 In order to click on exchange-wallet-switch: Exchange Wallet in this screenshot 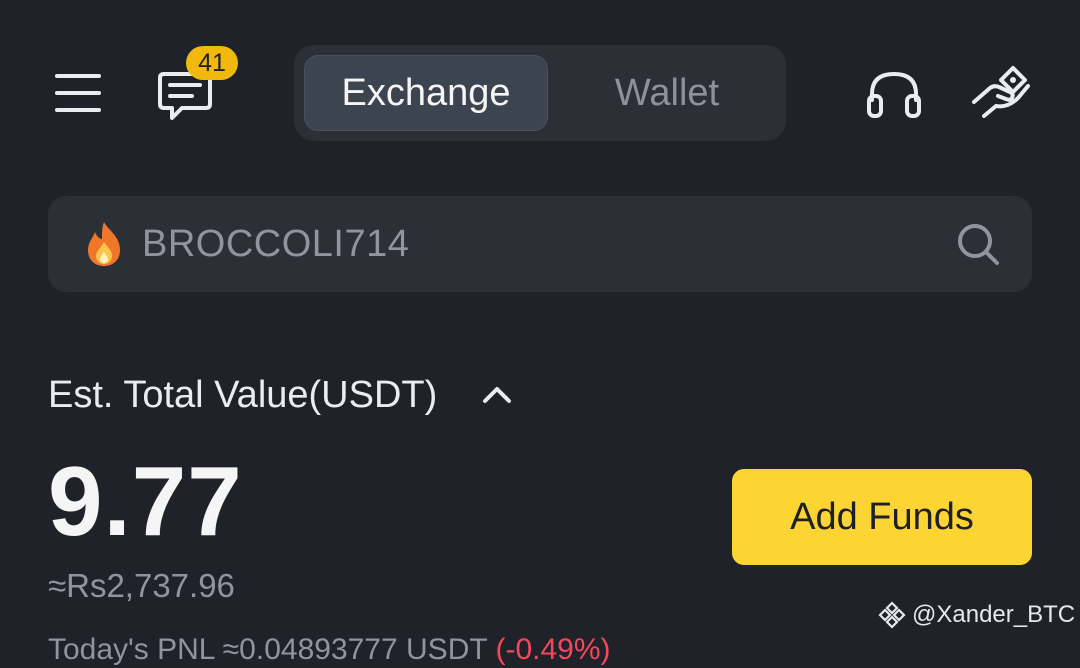, I will do `click(540, 93)`.